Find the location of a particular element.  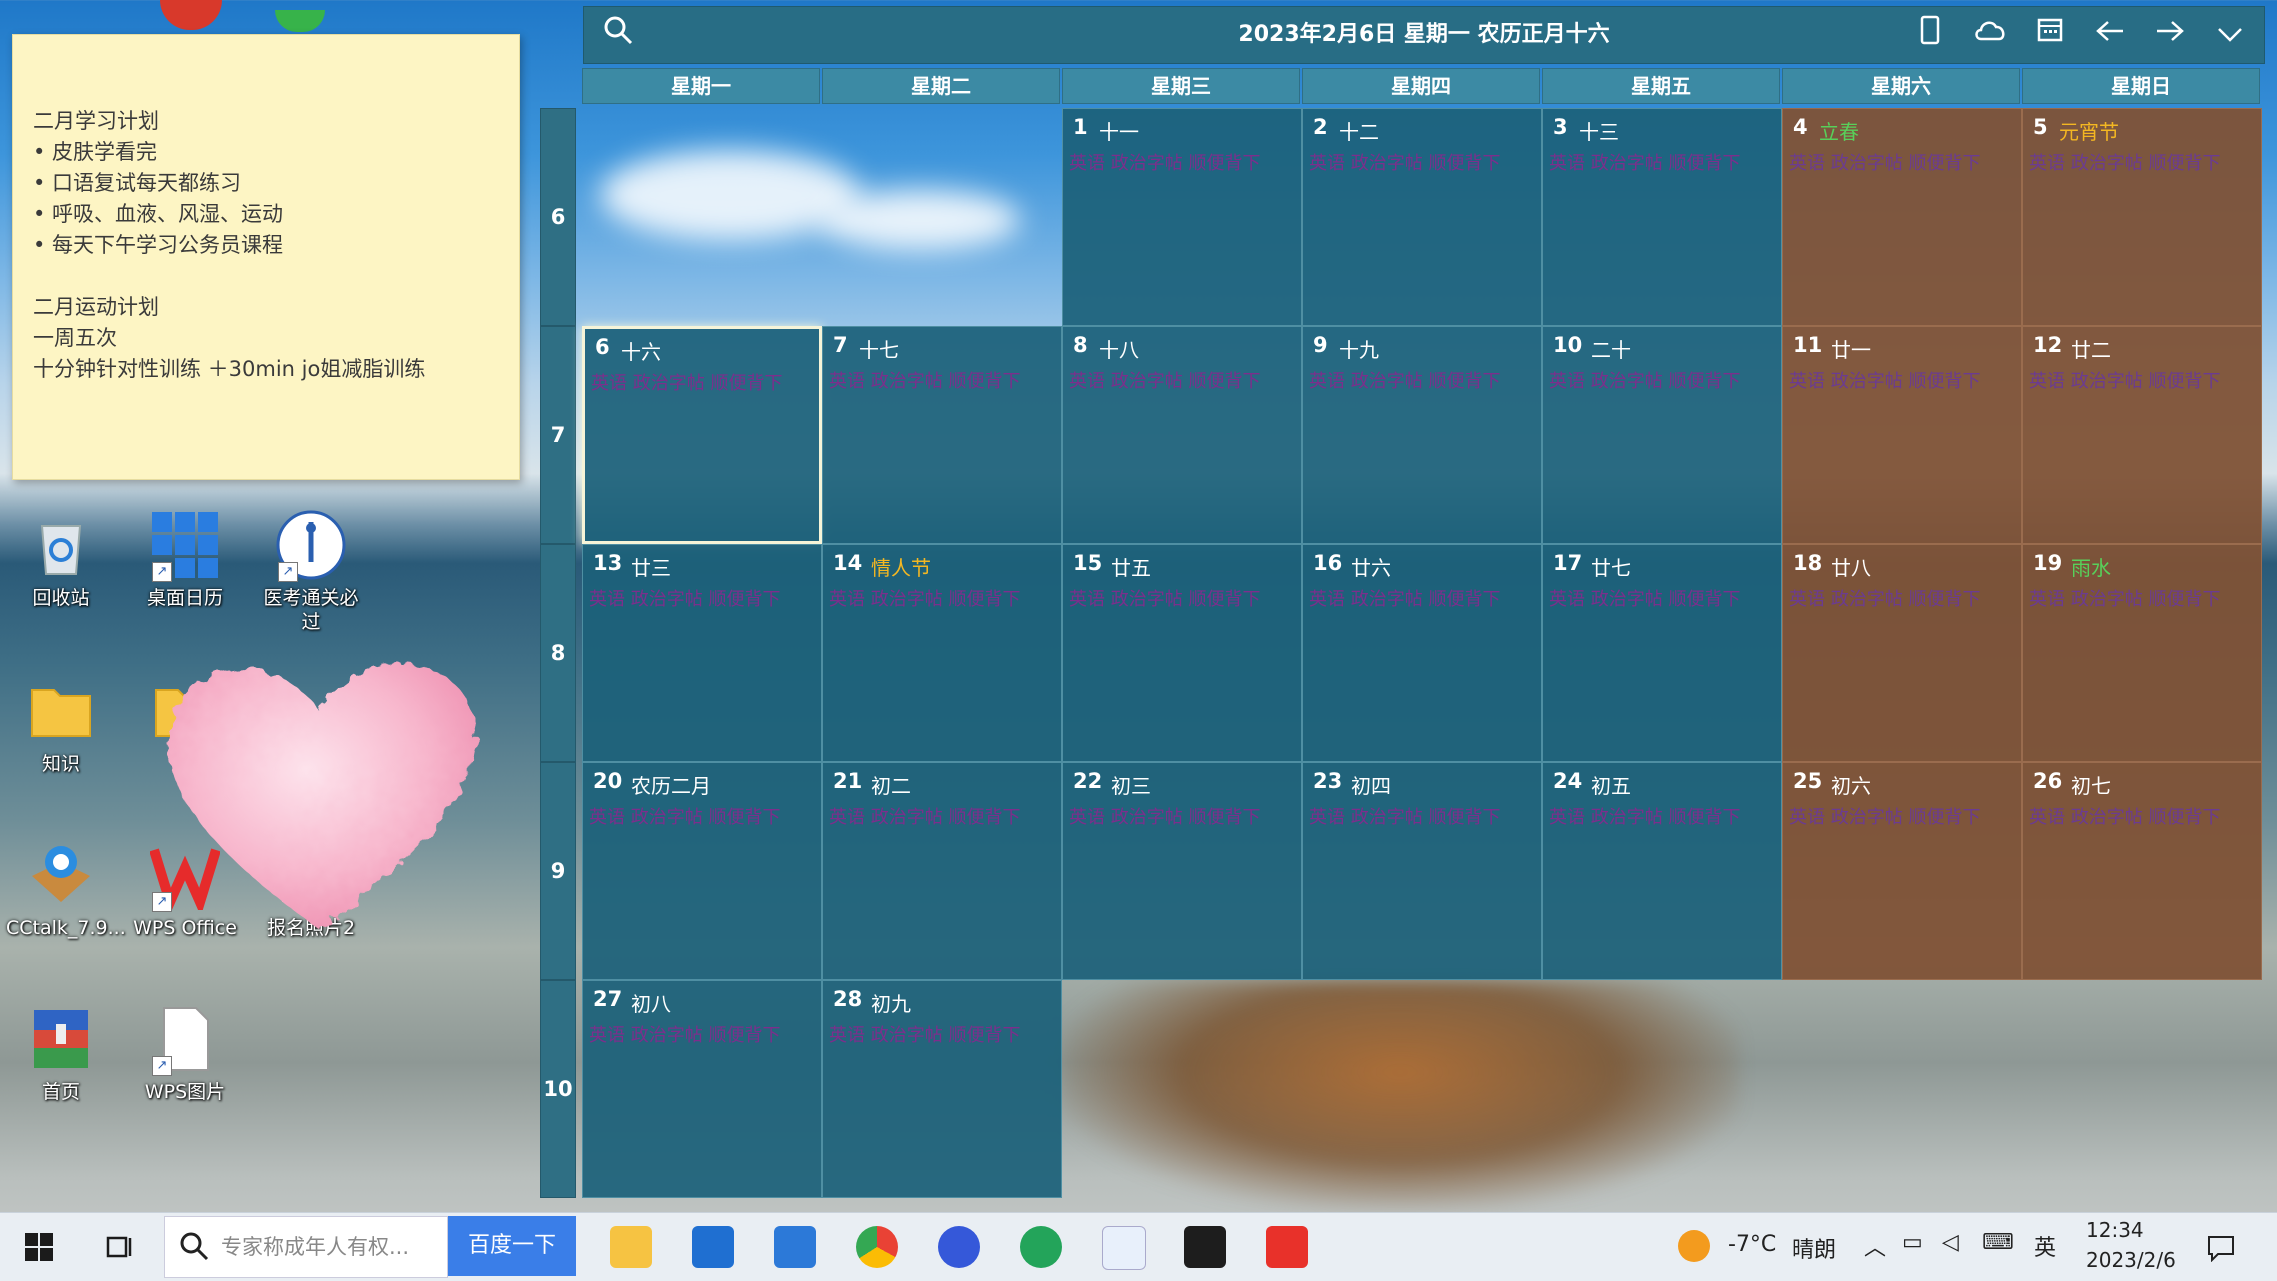

arrow-left-icon is located at coordinates (2110, 35).